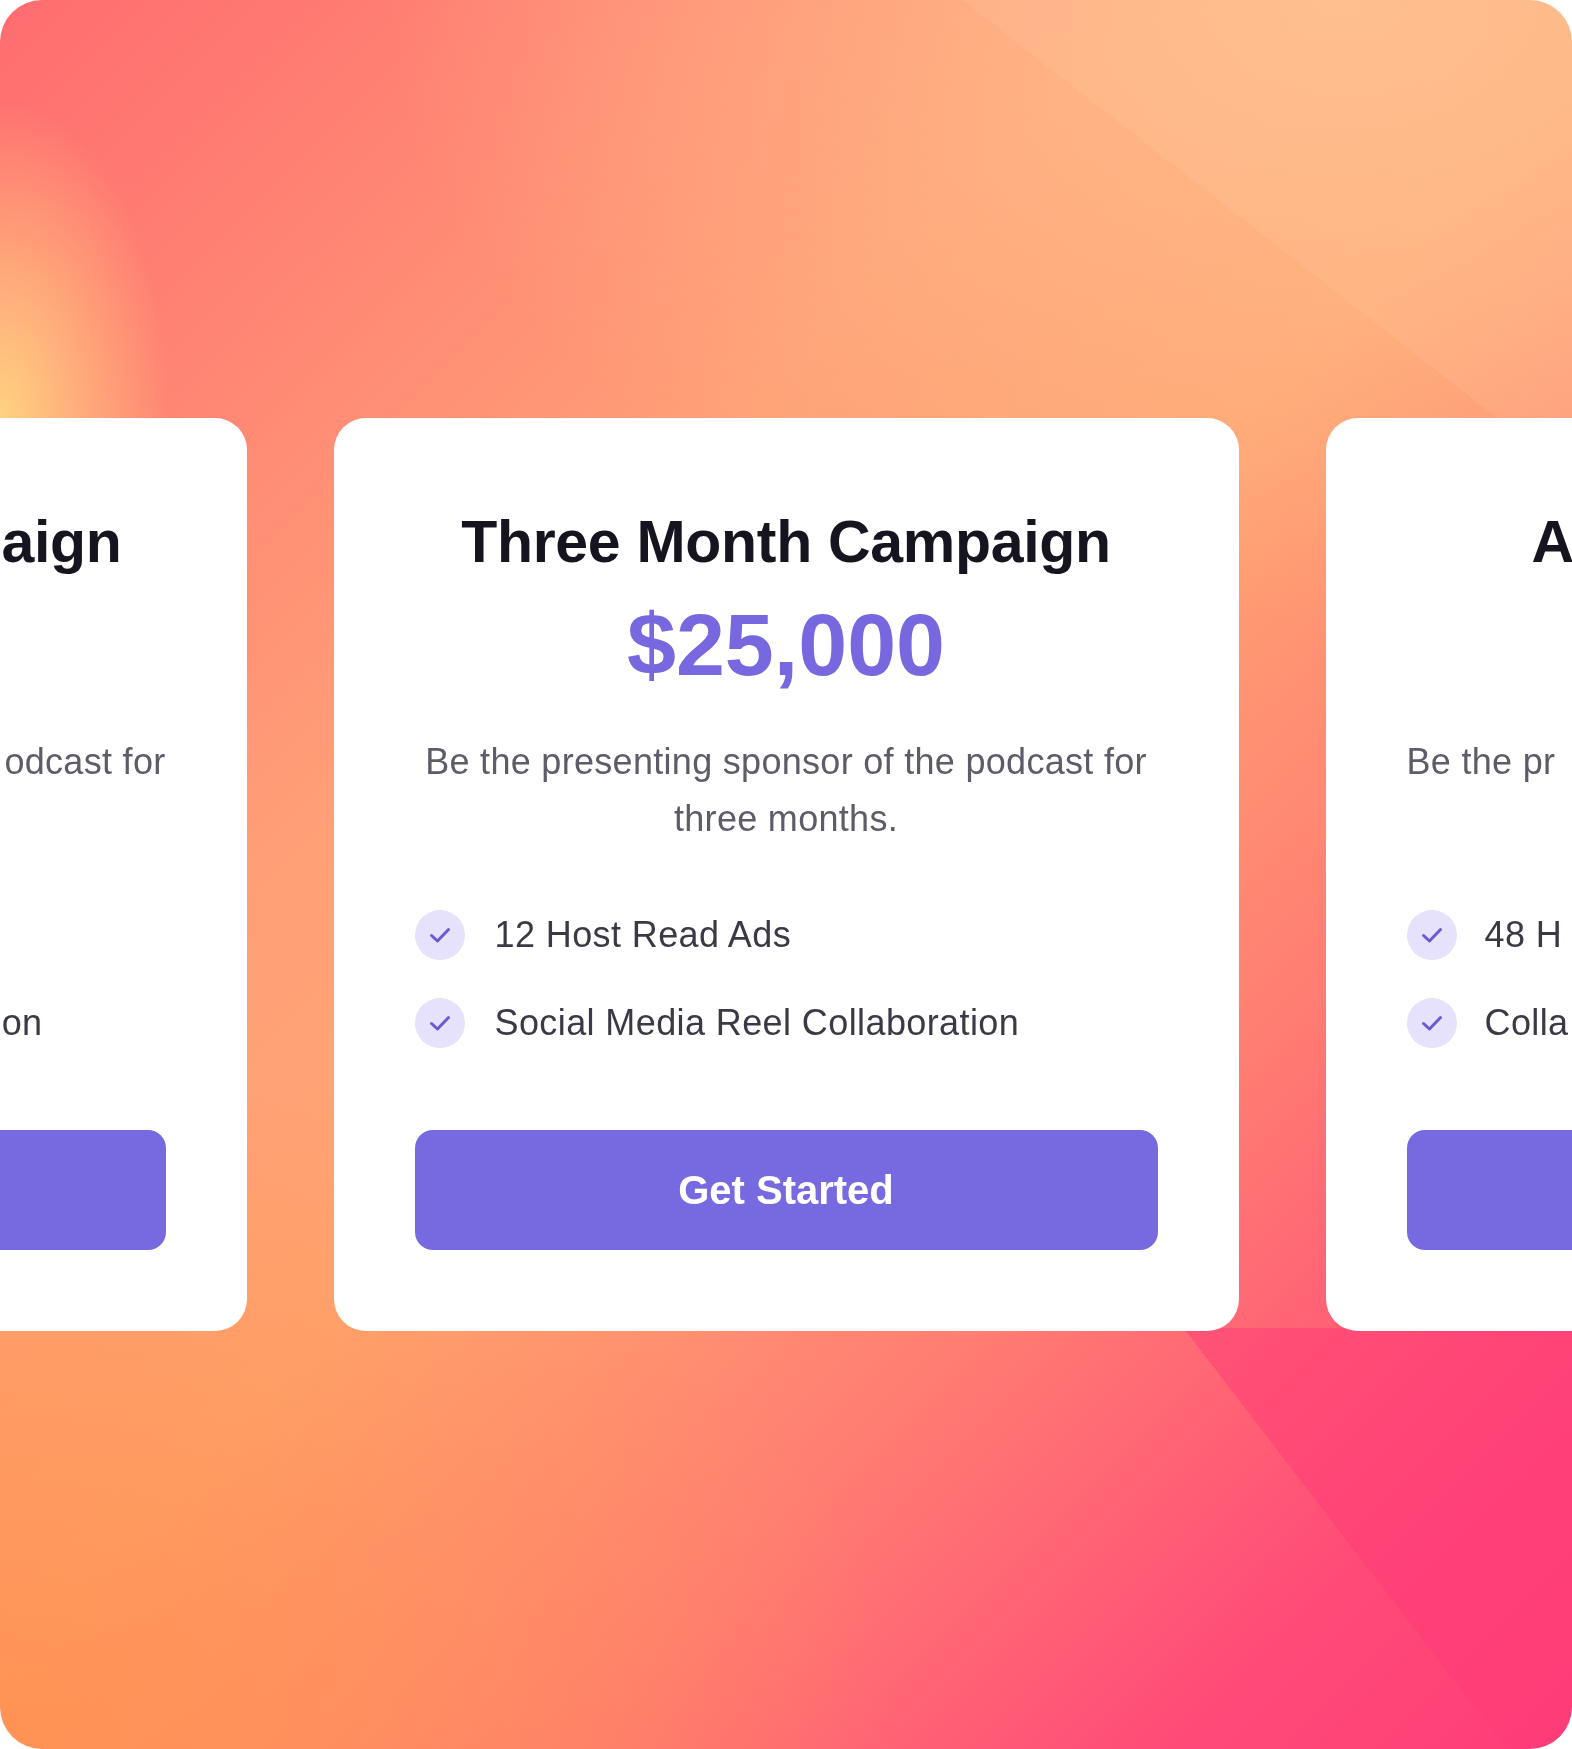  What do you see at coordinates (1551, 542) in the screenshot?
I see `plan-title: A` at bounding box center [1551, 542].